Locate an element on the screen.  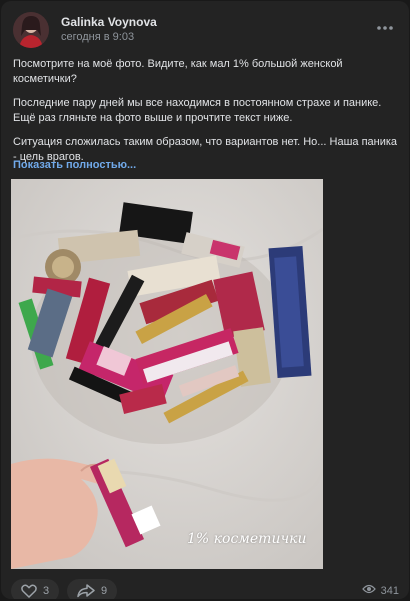
ellipsis-icon is located at coordinates (385, 28).